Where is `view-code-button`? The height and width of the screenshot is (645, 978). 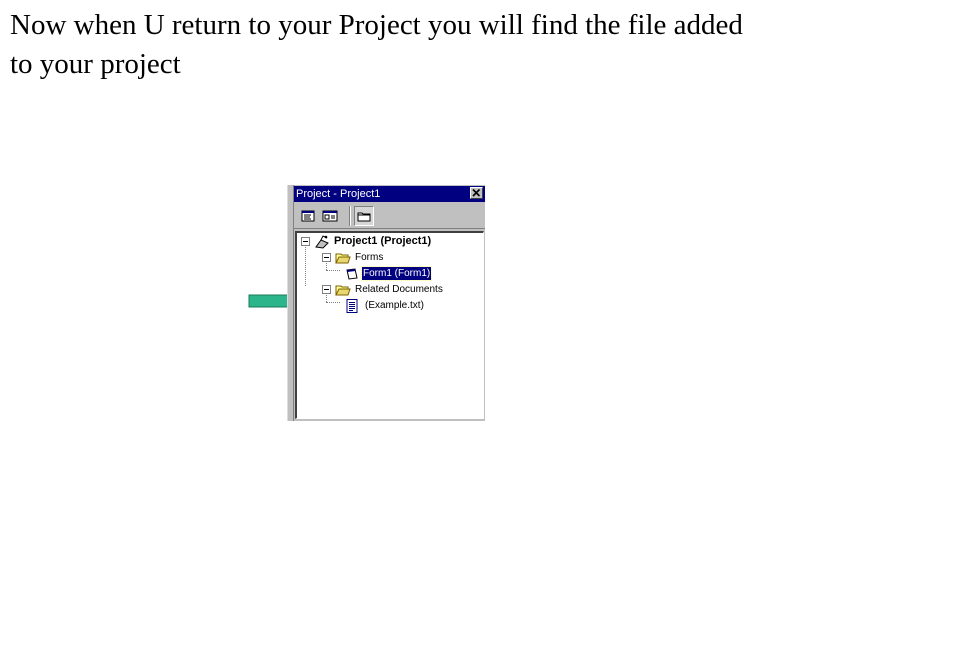
view-code-button is located at coordinates (308, 216).